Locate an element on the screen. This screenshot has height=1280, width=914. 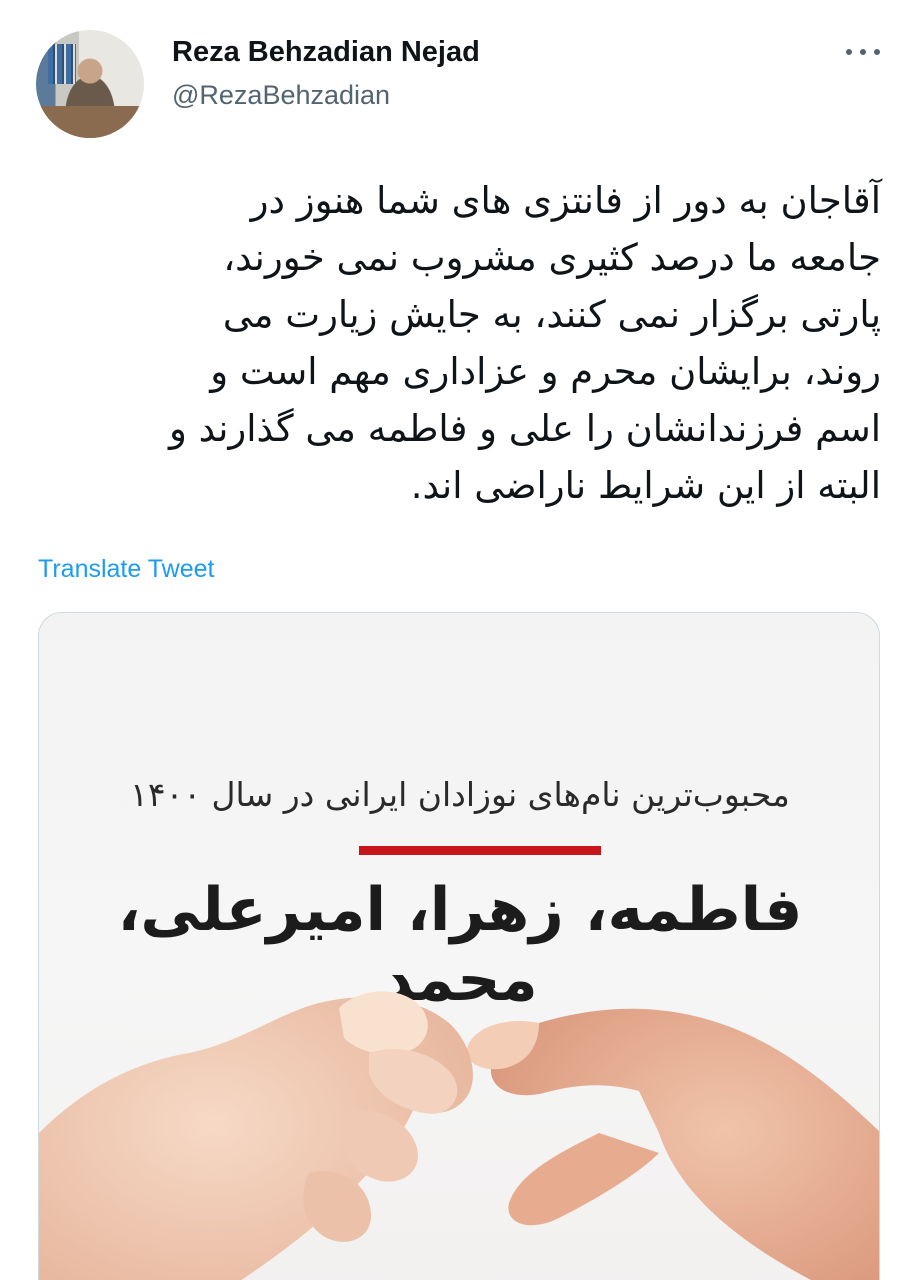
tweet-text-line: روند، برایشان محرم و عزاداری مهم است و is located at coordinates (545, 371).